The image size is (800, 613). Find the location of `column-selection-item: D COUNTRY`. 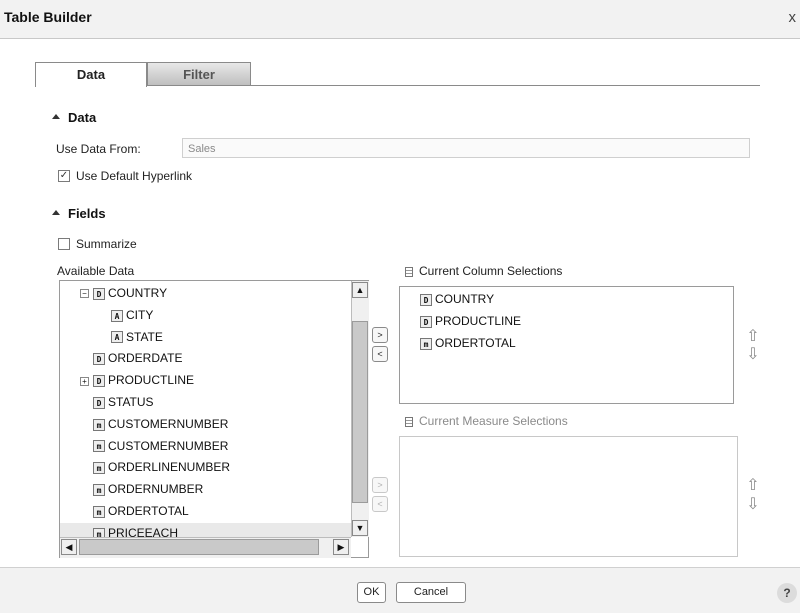

column-selection-item: D COUNTRY is located at coordinates (566, 299).